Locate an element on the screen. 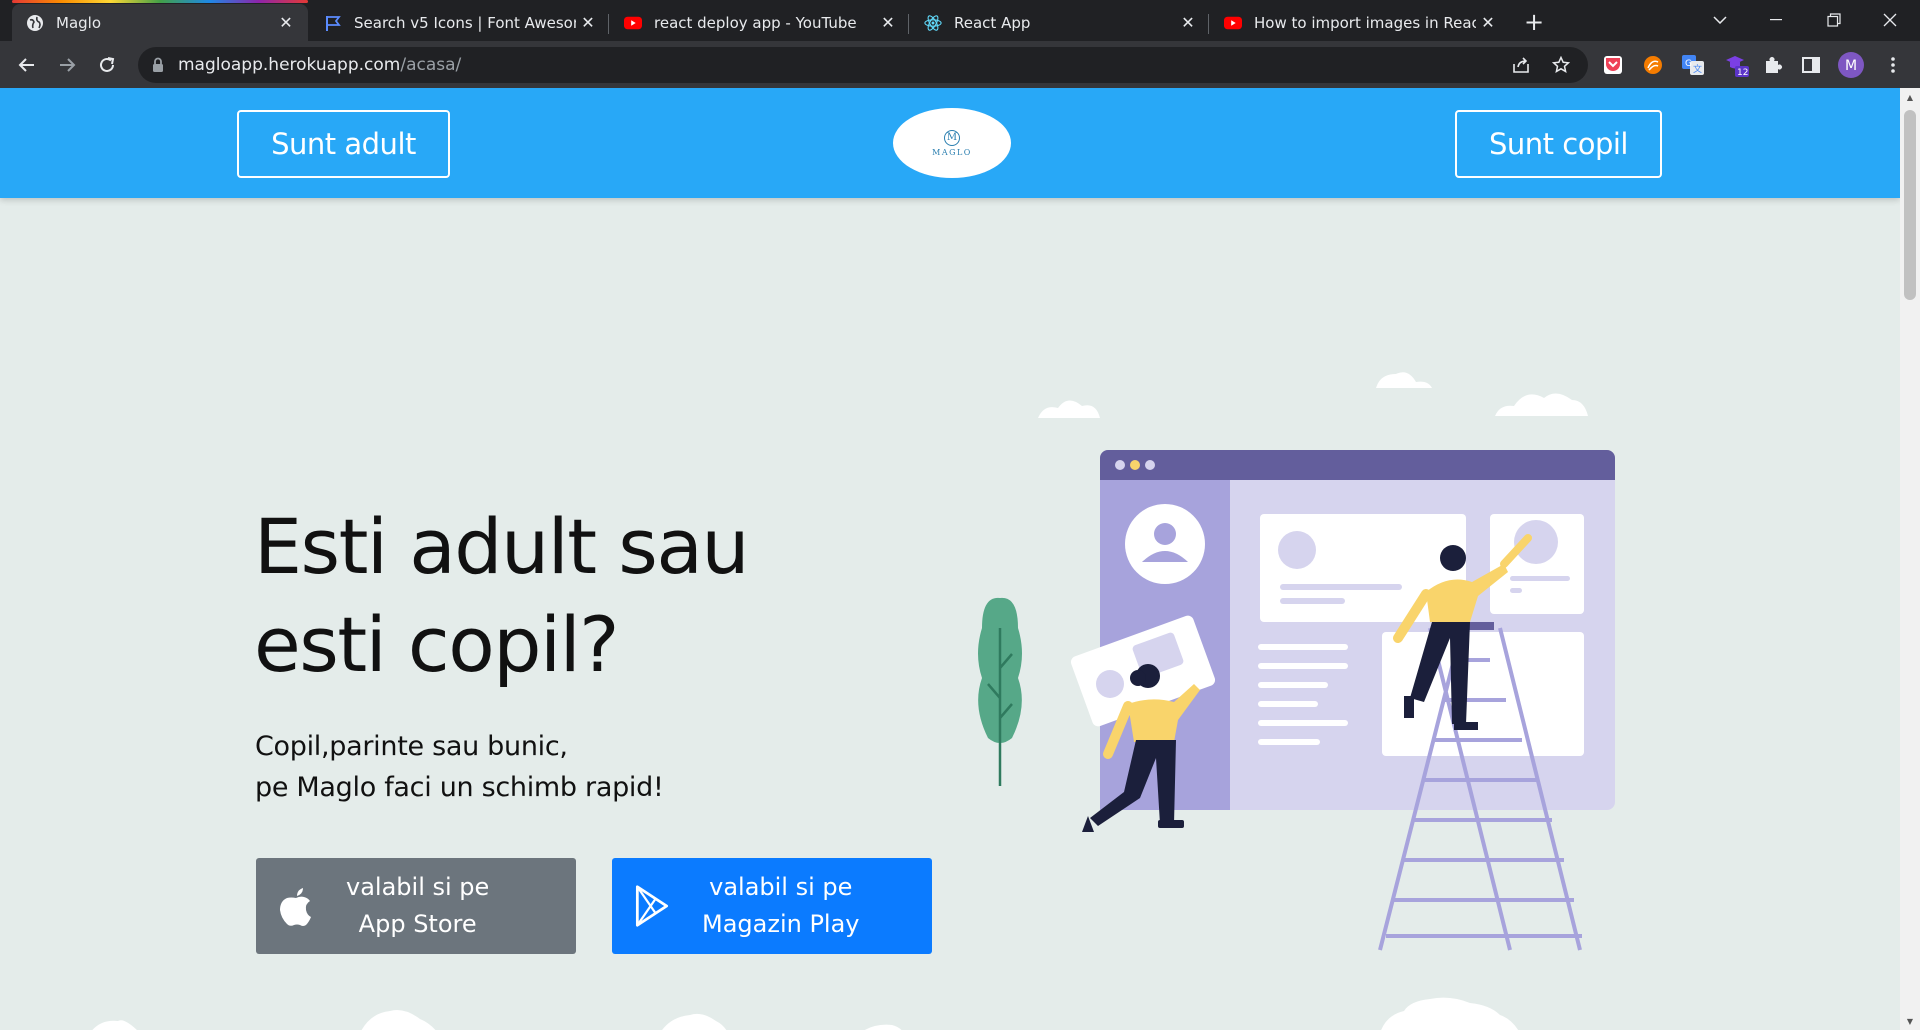  maglo-logo: M MAGLO is located at coordinates (952, 143).